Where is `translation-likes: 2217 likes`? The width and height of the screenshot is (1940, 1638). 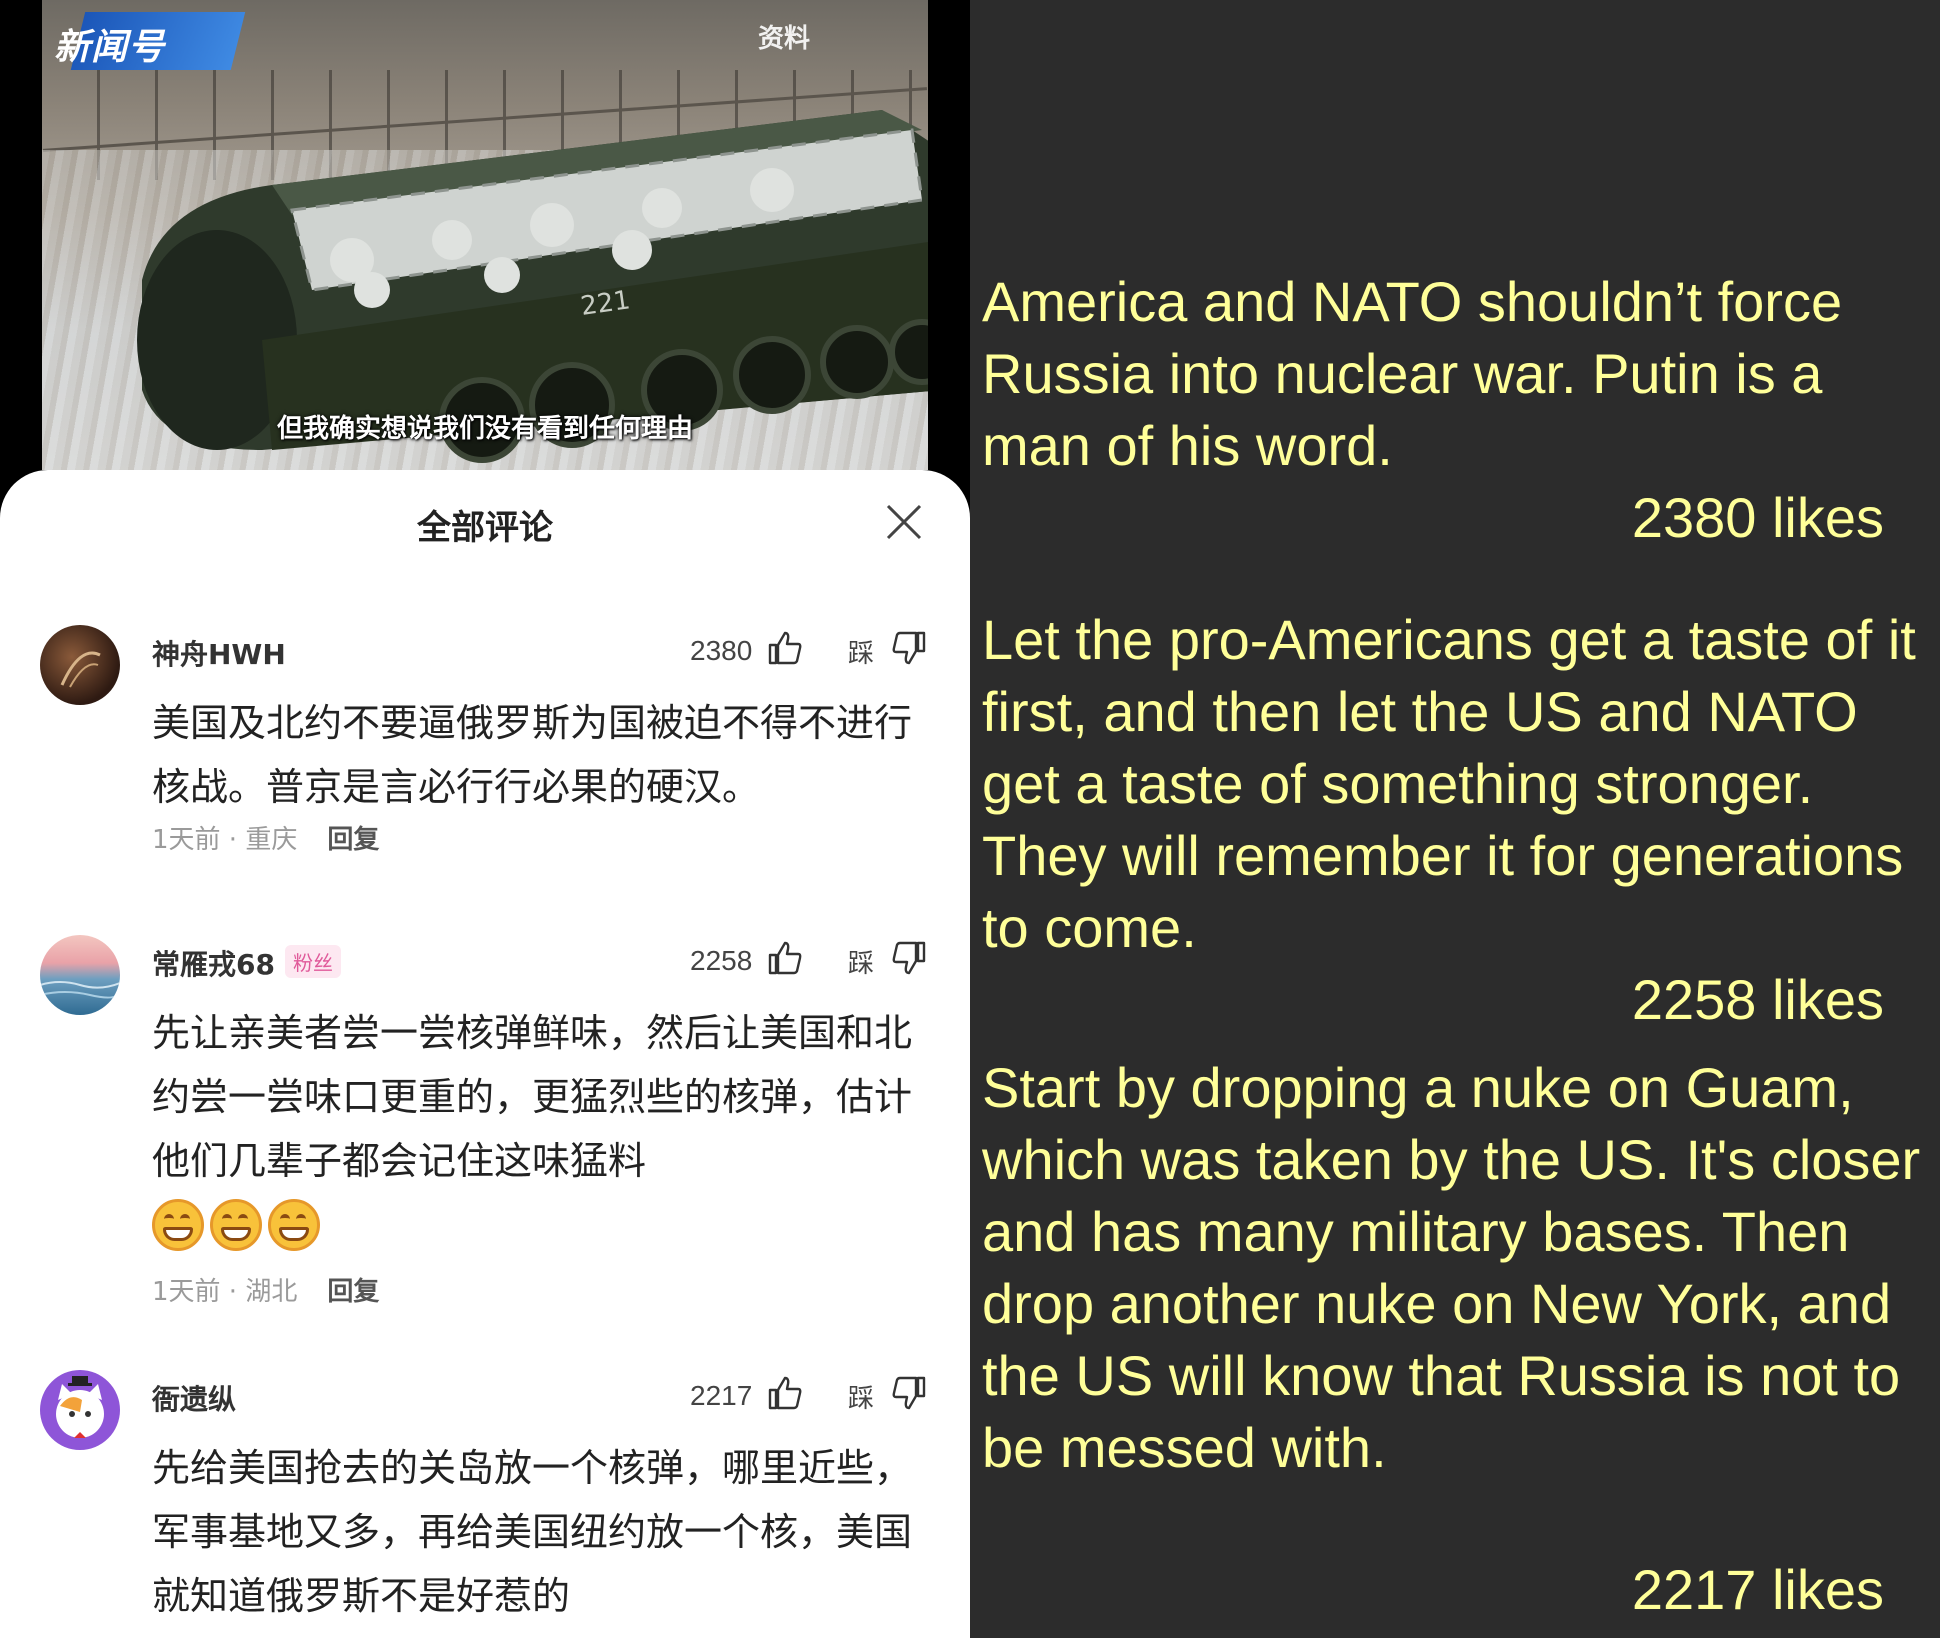
translation-likes: 2217 likes is located at coordinates (1757, 1589).